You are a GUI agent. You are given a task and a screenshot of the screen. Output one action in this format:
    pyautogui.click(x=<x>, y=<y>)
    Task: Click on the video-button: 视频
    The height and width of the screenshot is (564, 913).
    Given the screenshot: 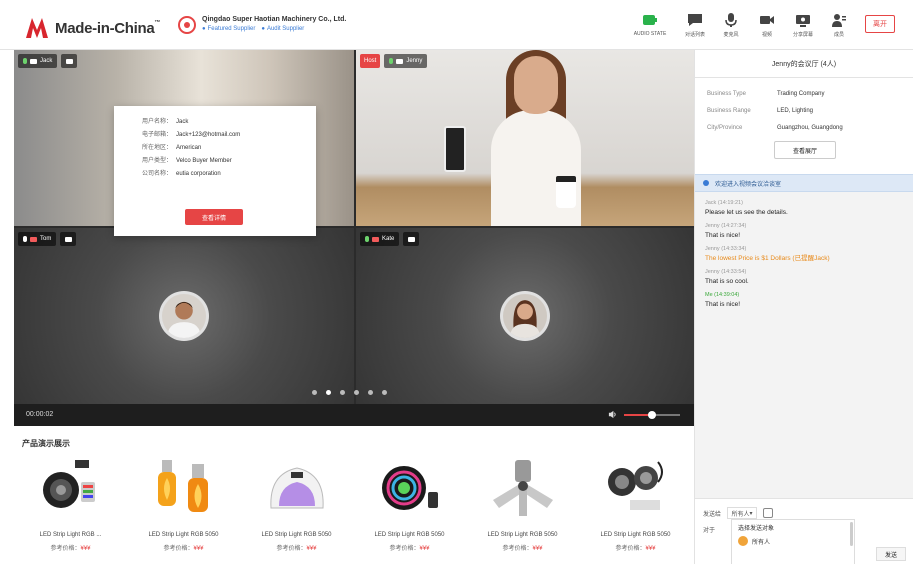 What is the action you would take?
    pyautogui.click(x=767, y=25)
    